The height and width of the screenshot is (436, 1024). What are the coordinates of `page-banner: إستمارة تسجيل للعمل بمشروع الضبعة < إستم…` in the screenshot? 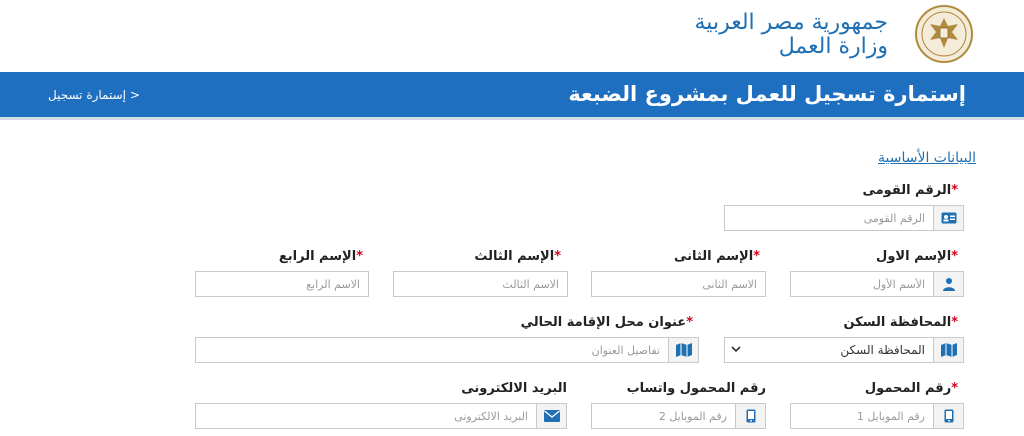 It's located at (512, 96).